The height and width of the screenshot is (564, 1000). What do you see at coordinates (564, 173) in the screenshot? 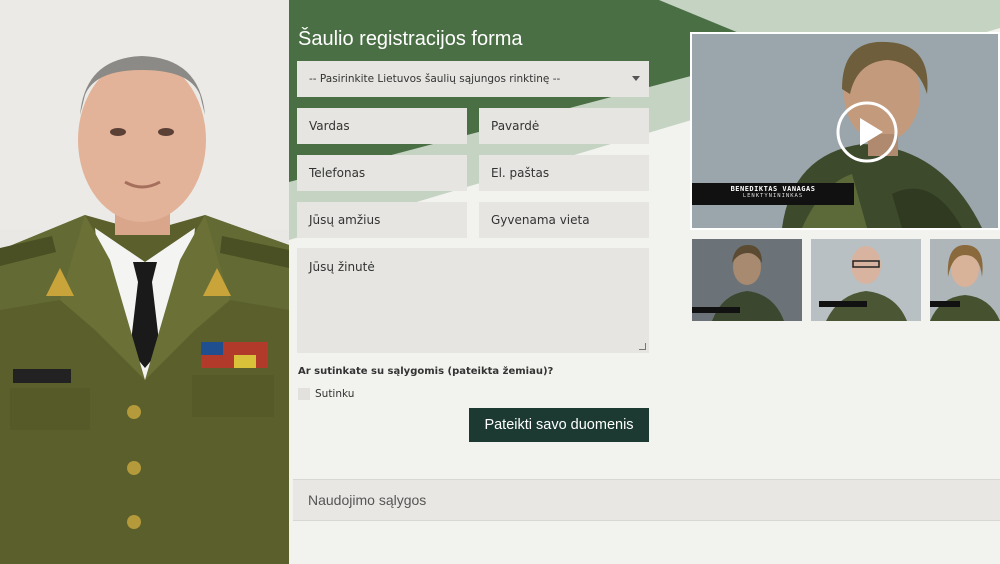
I see `email-field: El. paštas` at bounding box center [564, 173].